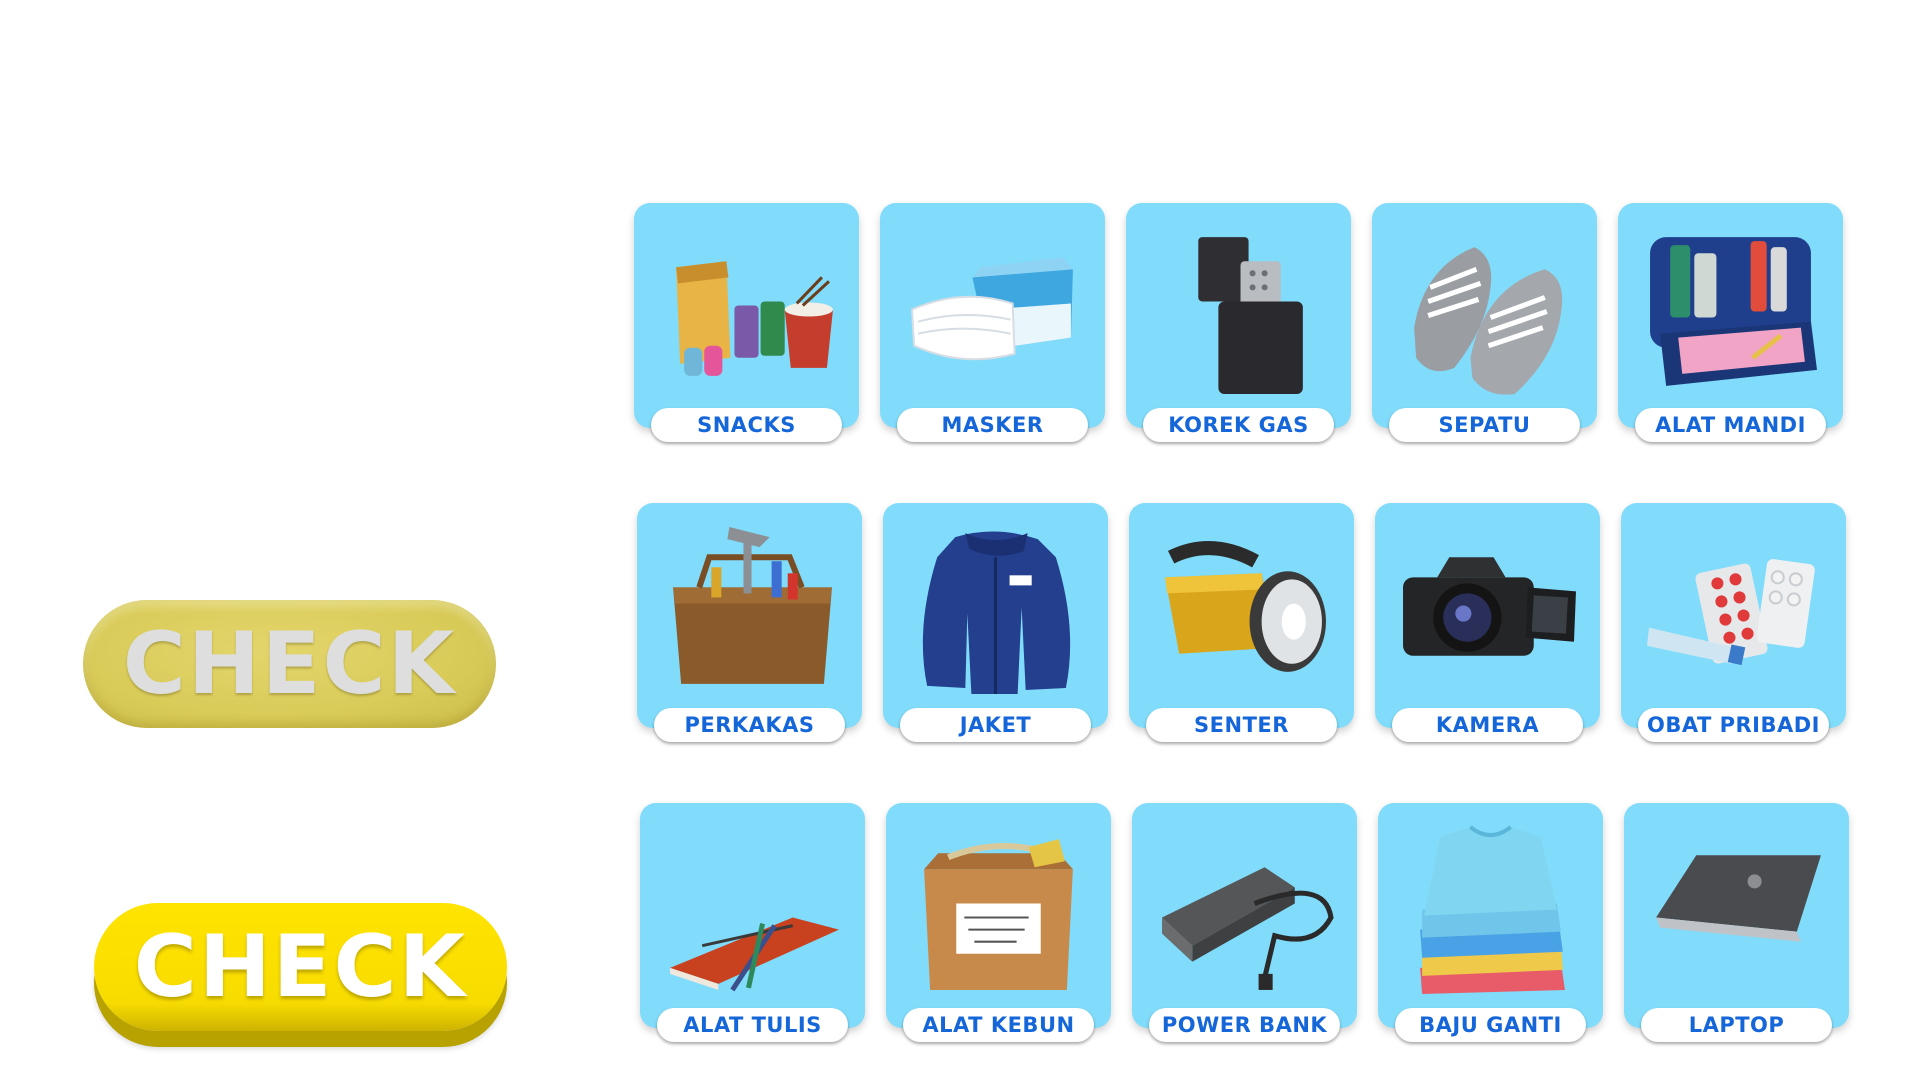 The image size is (1920, 1080). I want to click on item-label: OBAT PRIBADI, so click(1733, 725).